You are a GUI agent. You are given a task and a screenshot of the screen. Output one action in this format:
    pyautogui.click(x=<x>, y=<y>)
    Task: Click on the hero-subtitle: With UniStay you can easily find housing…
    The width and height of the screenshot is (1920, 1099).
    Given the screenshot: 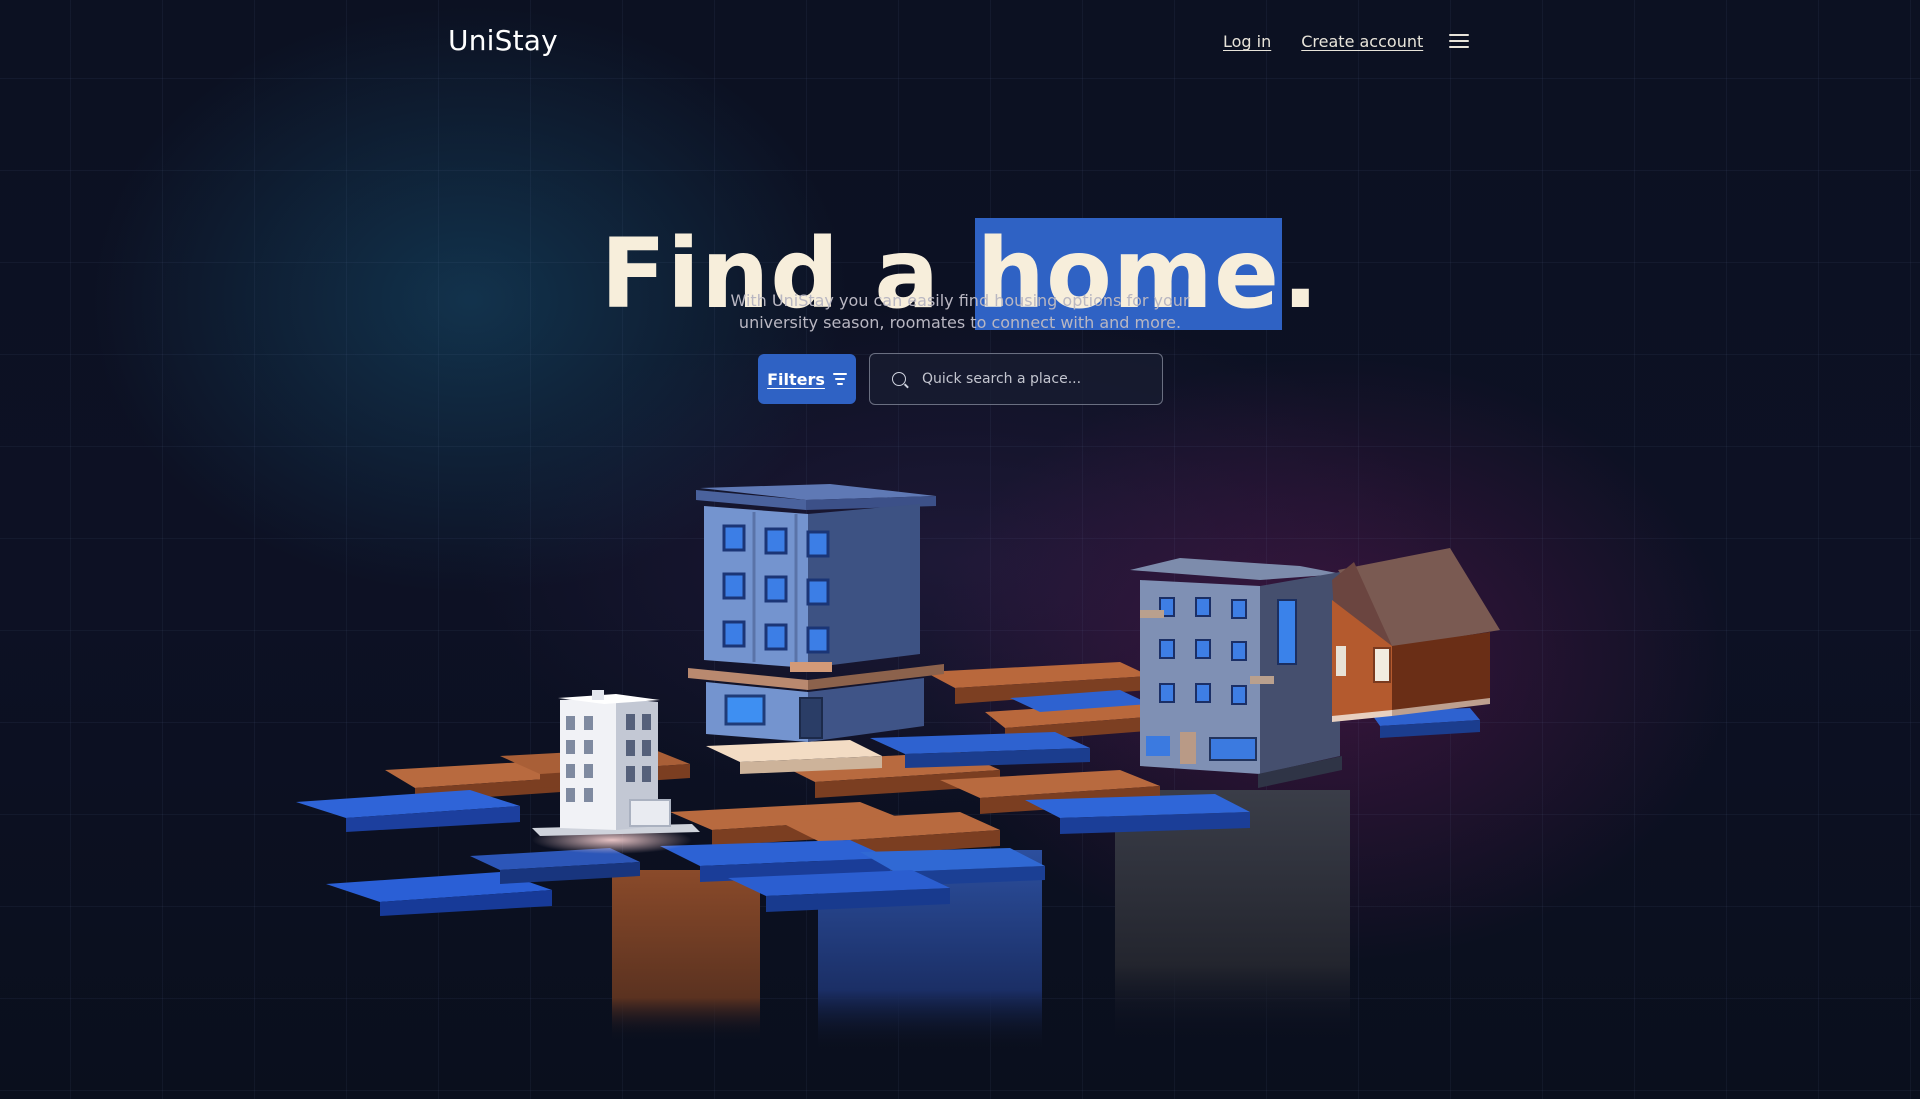 What is the action you would take?
    pyautogui.click(x=960, y=312)
    